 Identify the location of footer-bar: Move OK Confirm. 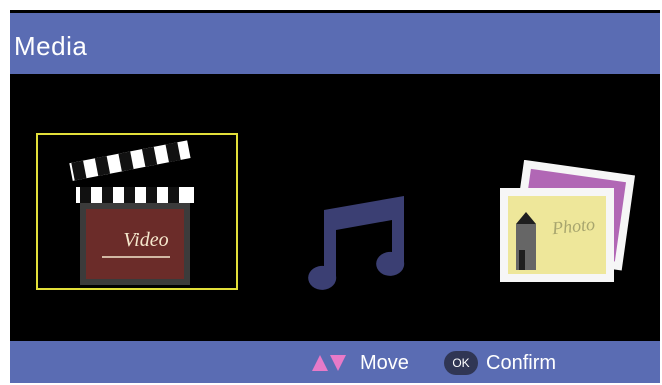
(335, 362).